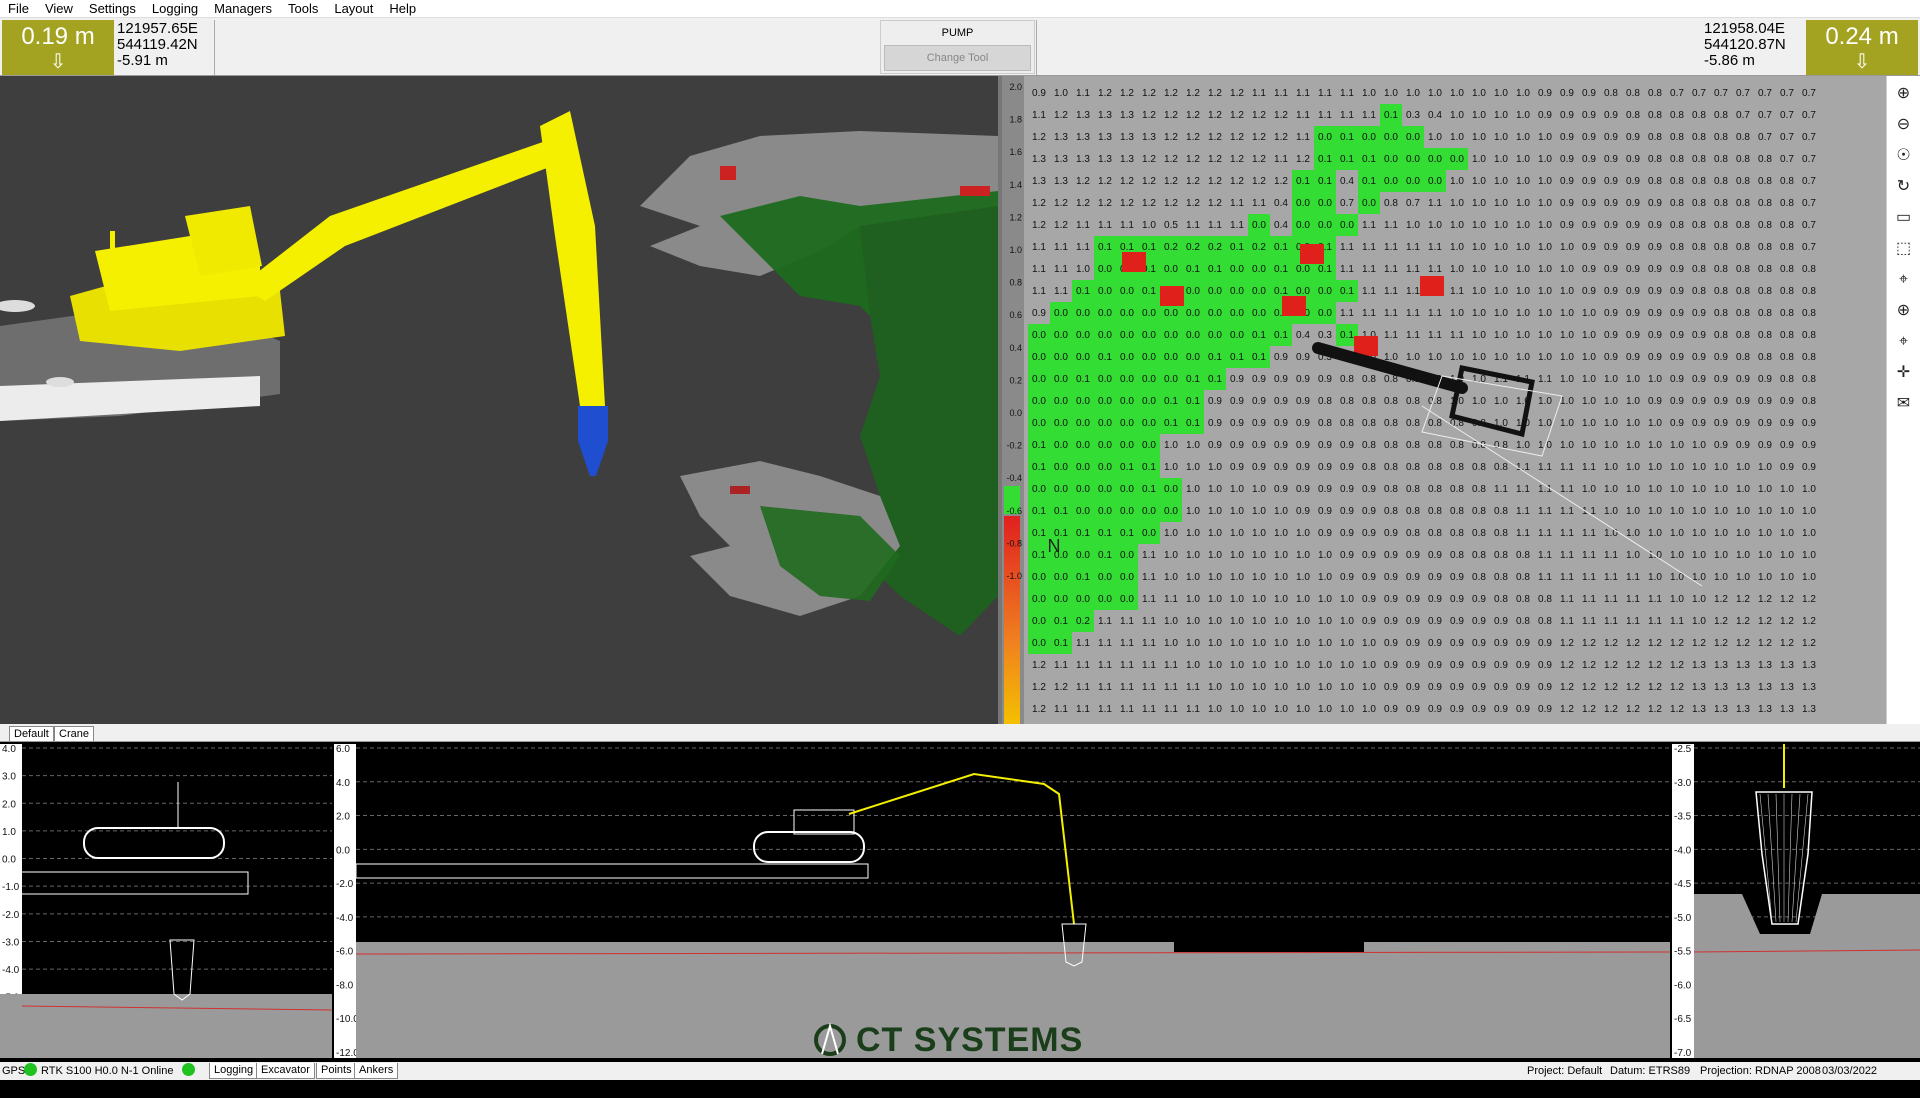 The width and height of the screenshot is (1920, 1098). Describe the element at coordinates (1683, 918) in the screenshot. I see `axis-tick: -5.0` at that location.